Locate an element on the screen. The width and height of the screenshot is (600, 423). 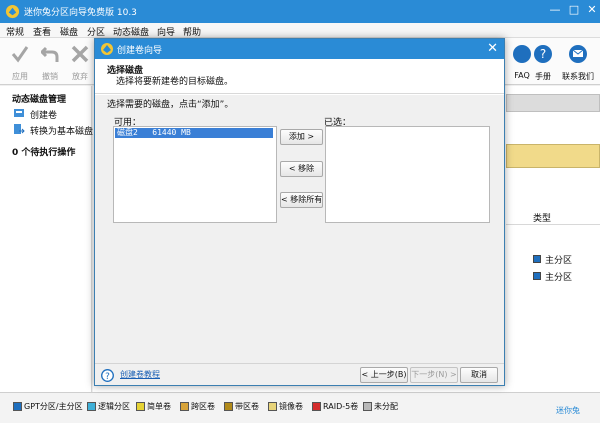
discard-label: 放弃 is located at coordinates (80, 76).